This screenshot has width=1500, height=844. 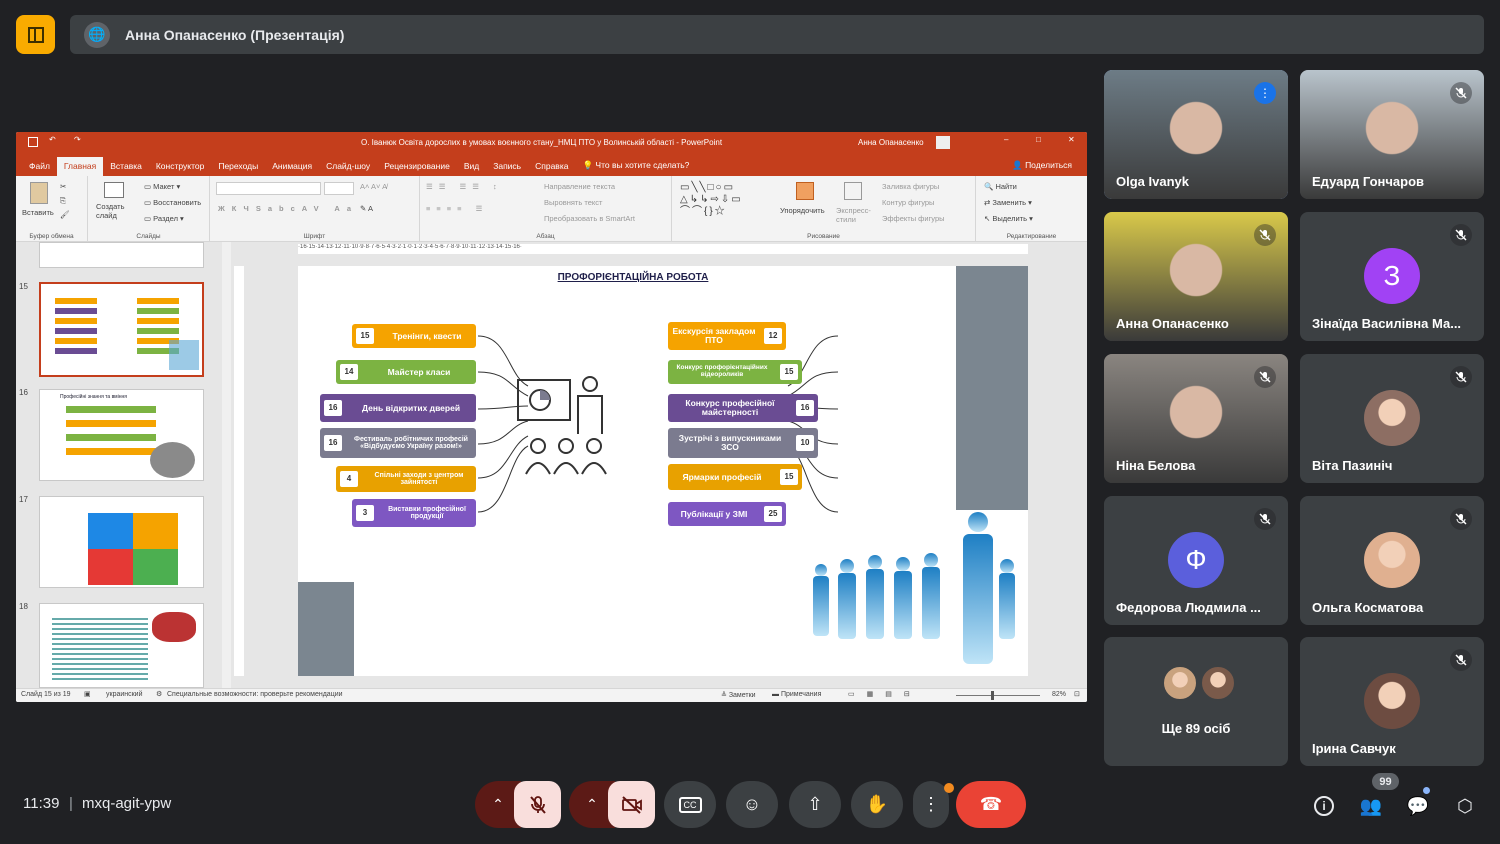 I want to click on select-button: ↖ Выделить ▾, so click(x=1008, y=218).